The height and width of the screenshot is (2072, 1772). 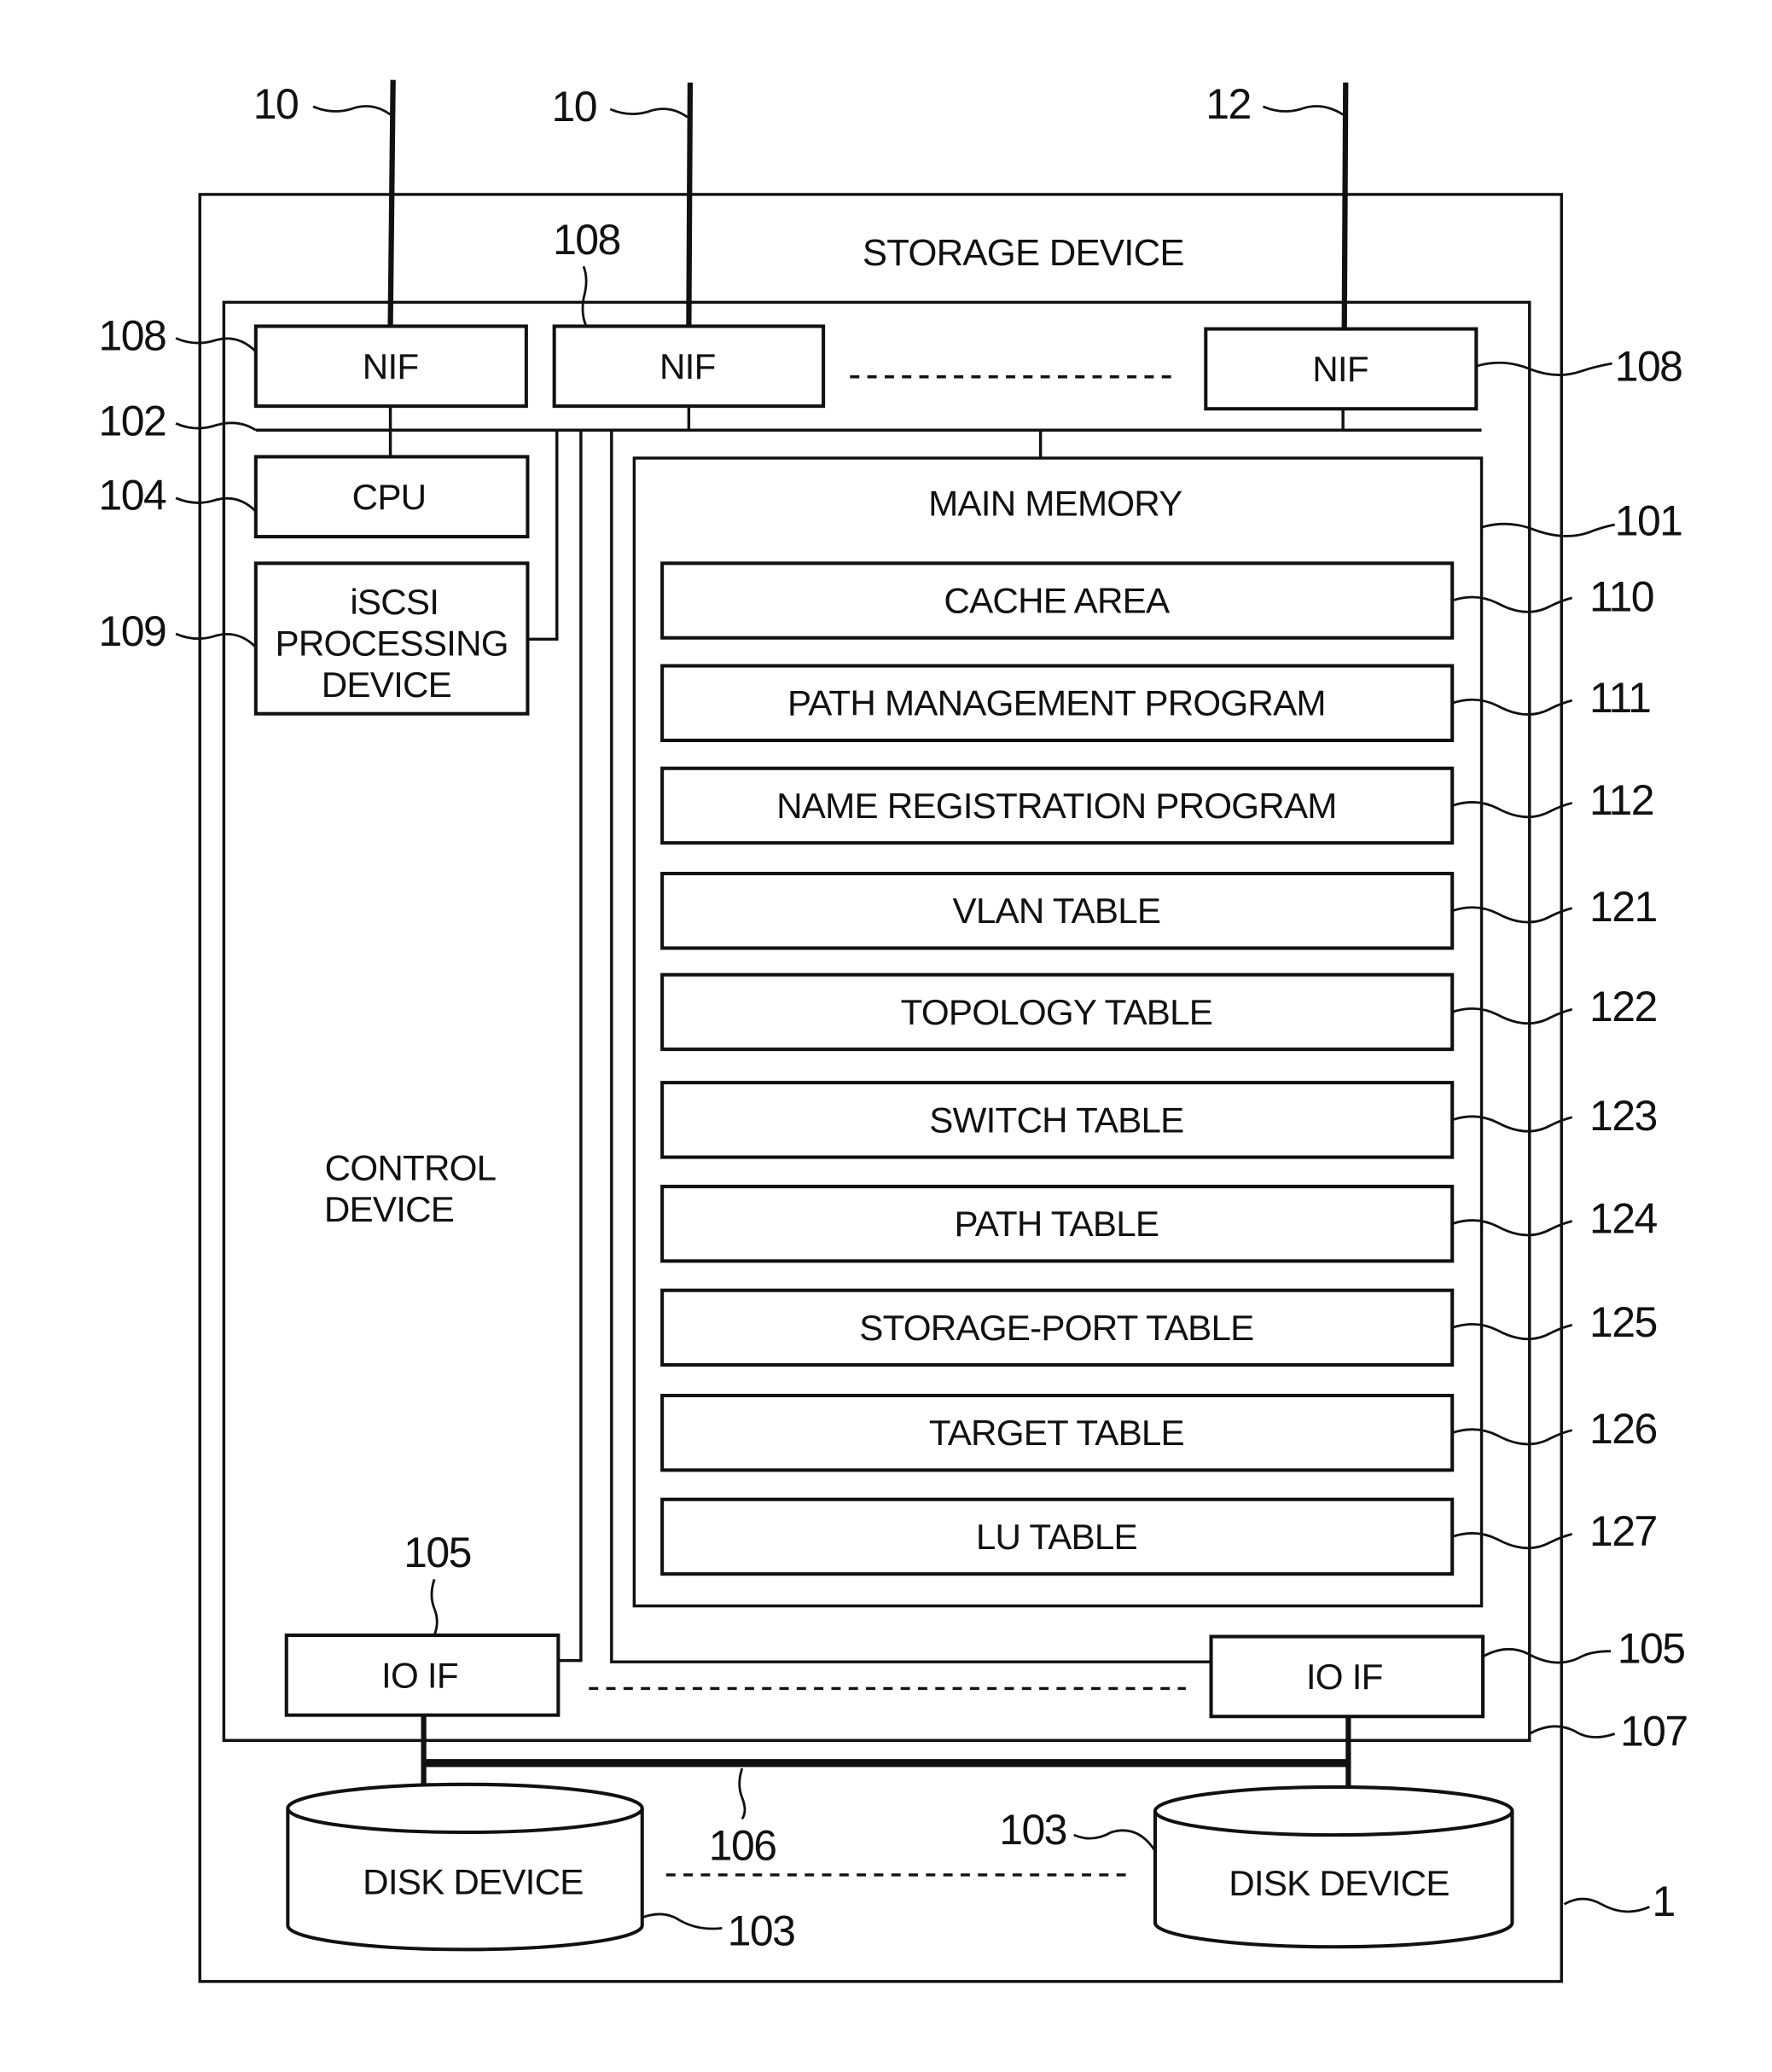 What do you see at coordinates (574, 107) in the screenshot?
I see `network-ref-2: 10` at bounding box center [574, 107].